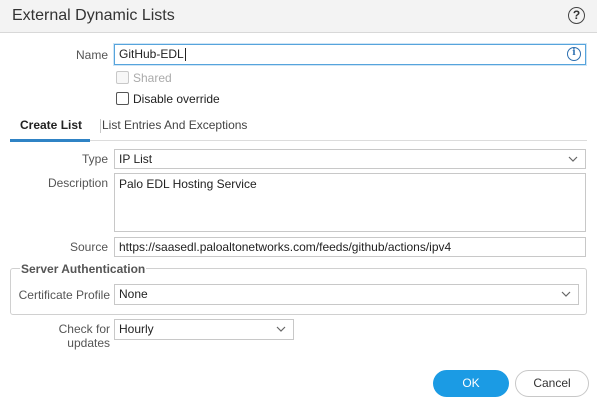  Describe the element at coordinates (204, 329) in the screenshot. I see `check-for-updates-select: Hourly` at that location.